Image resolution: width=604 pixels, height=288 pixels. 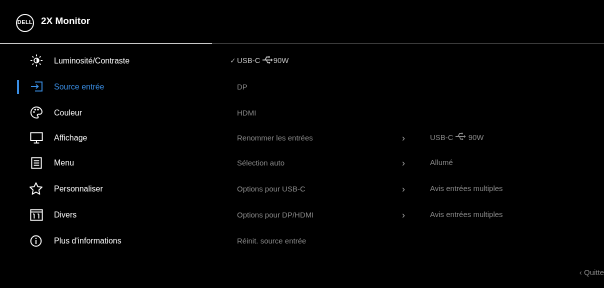 I want to click on sidebar-item-label: Menu, so click(x=64, y=162).